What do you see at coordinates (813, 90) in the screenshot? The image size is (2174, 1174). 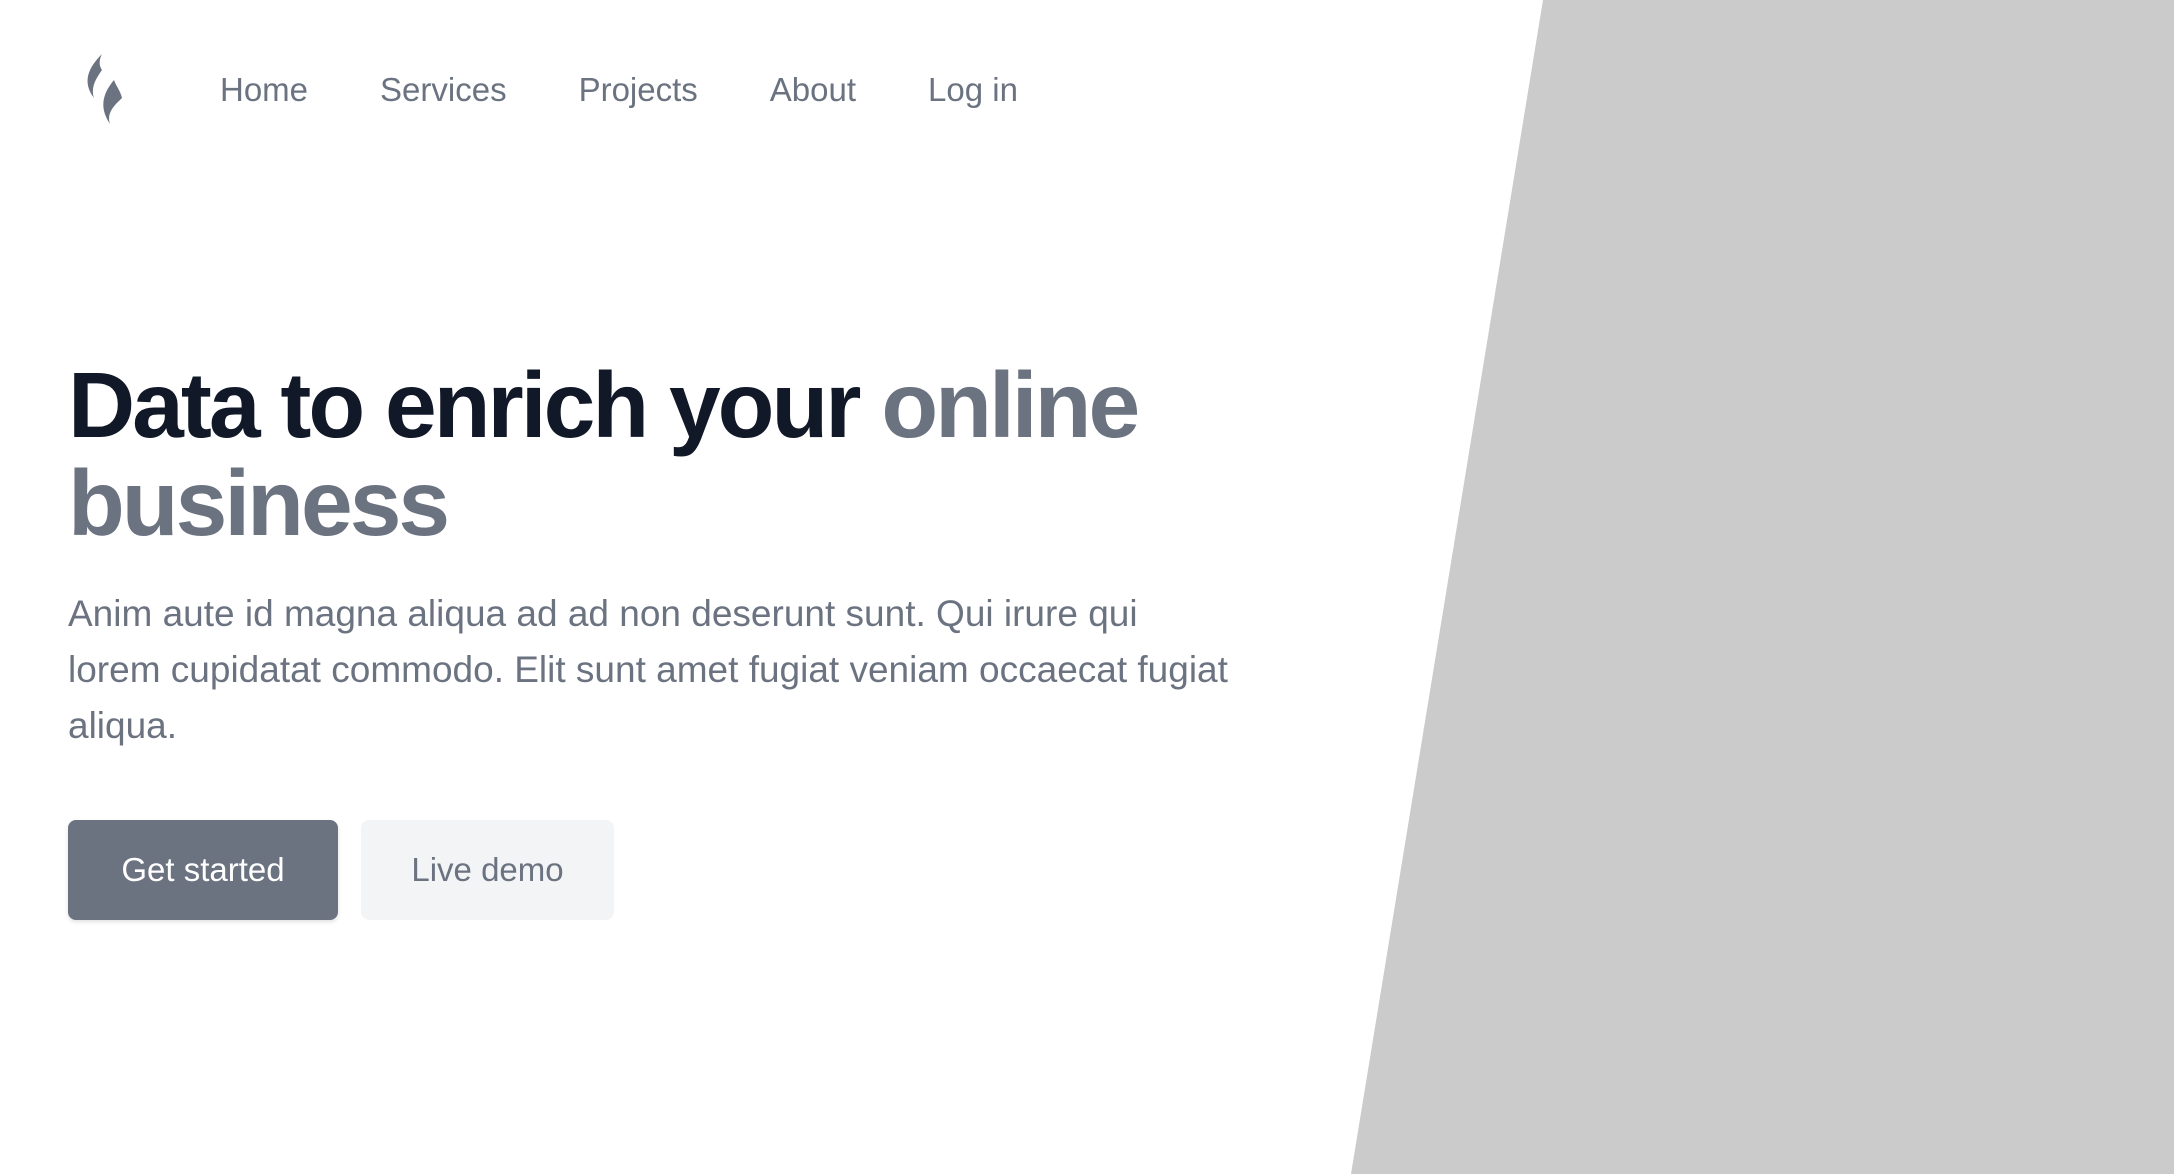 I see `nav-item-about: About` at bounding box center [813, 90].